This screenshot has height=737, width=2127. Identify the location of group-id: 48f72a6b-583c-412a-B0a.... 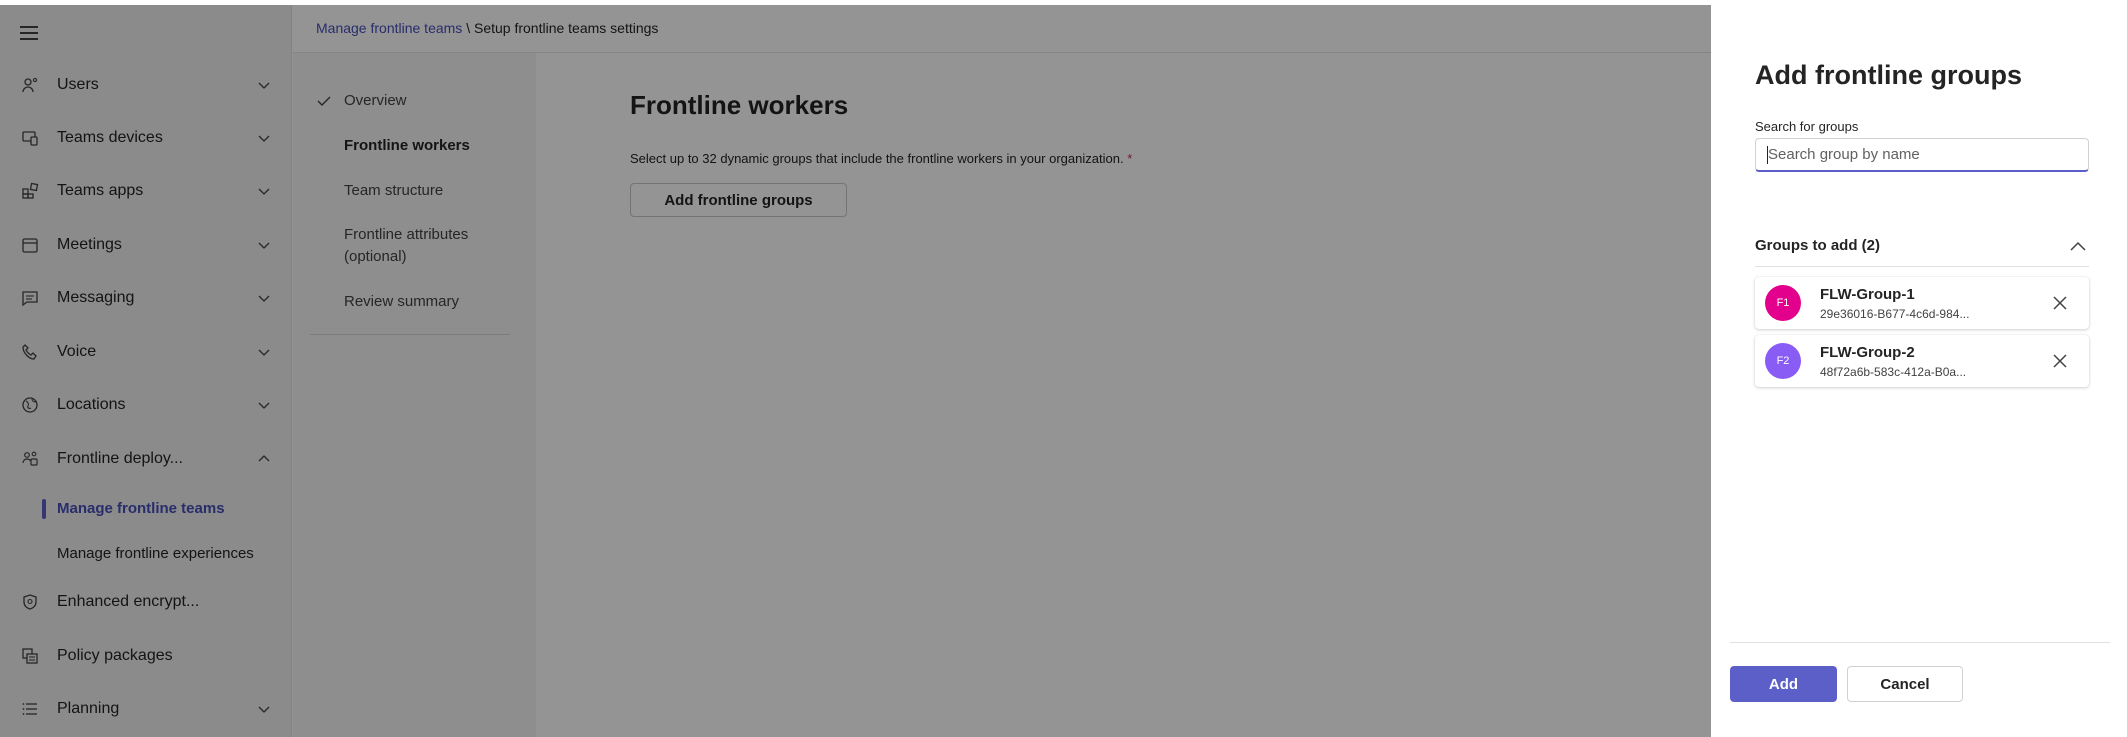
(1893, 372).